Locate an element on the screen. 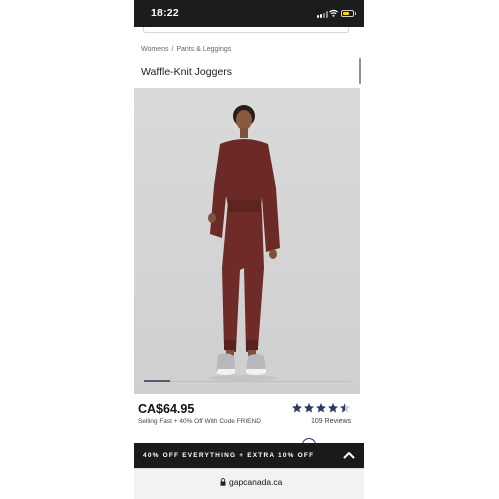  banner-text: 40% OFF EVERYTHING + EXTRA 10% OFF is located at coordinates (229, 455).